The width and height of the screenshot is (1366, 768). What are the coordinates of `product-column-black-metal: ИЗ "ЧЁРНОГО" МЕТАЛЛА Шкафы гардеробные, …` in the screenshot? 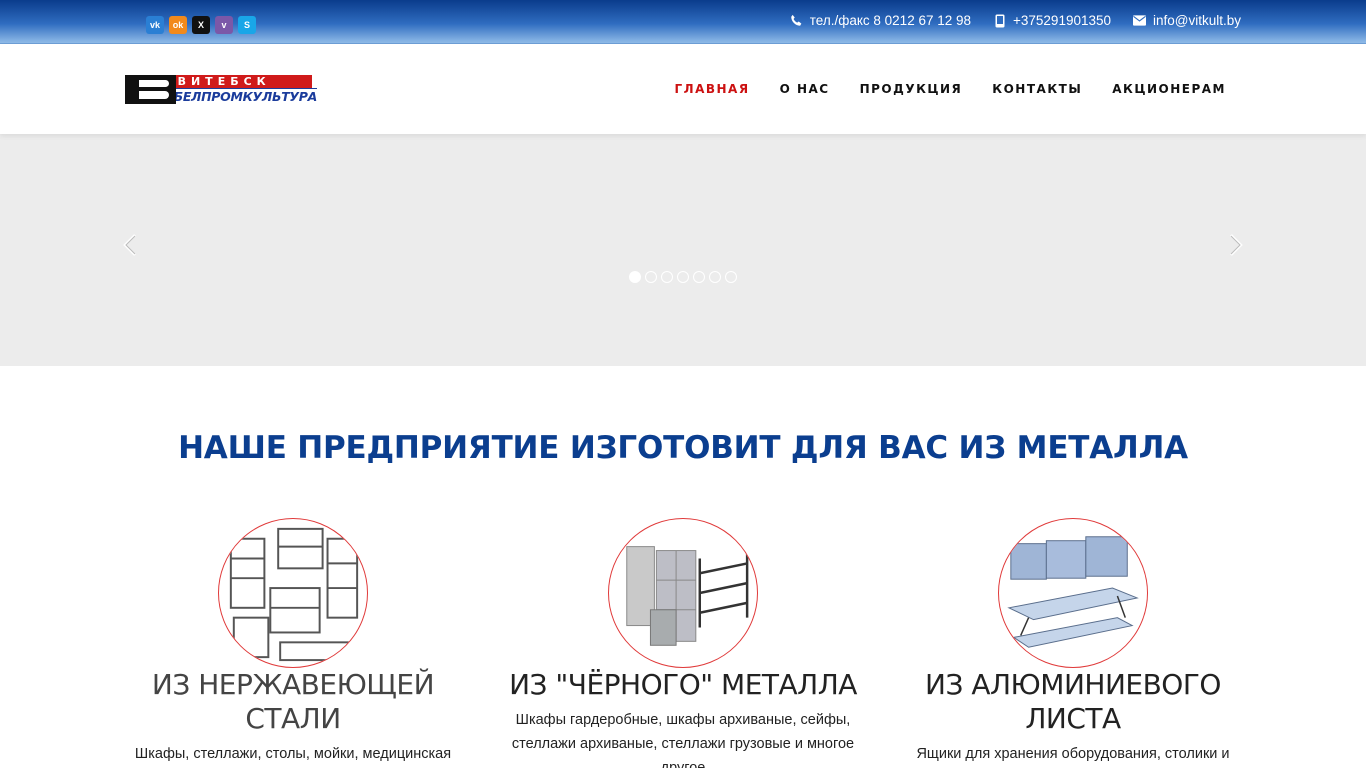 It's located at (683, 643).